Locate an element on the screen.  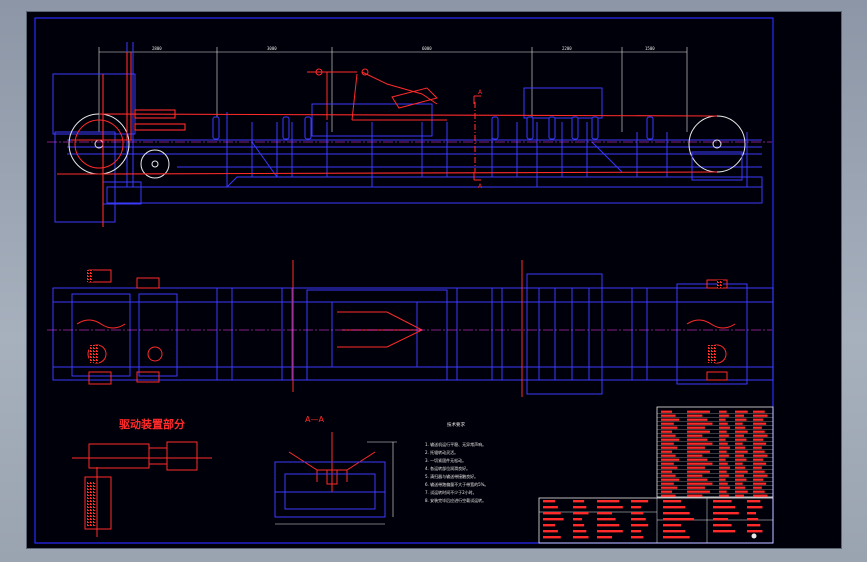
note-line: 2. 托辊转动灵活。 is located at coordinates (441, 452).